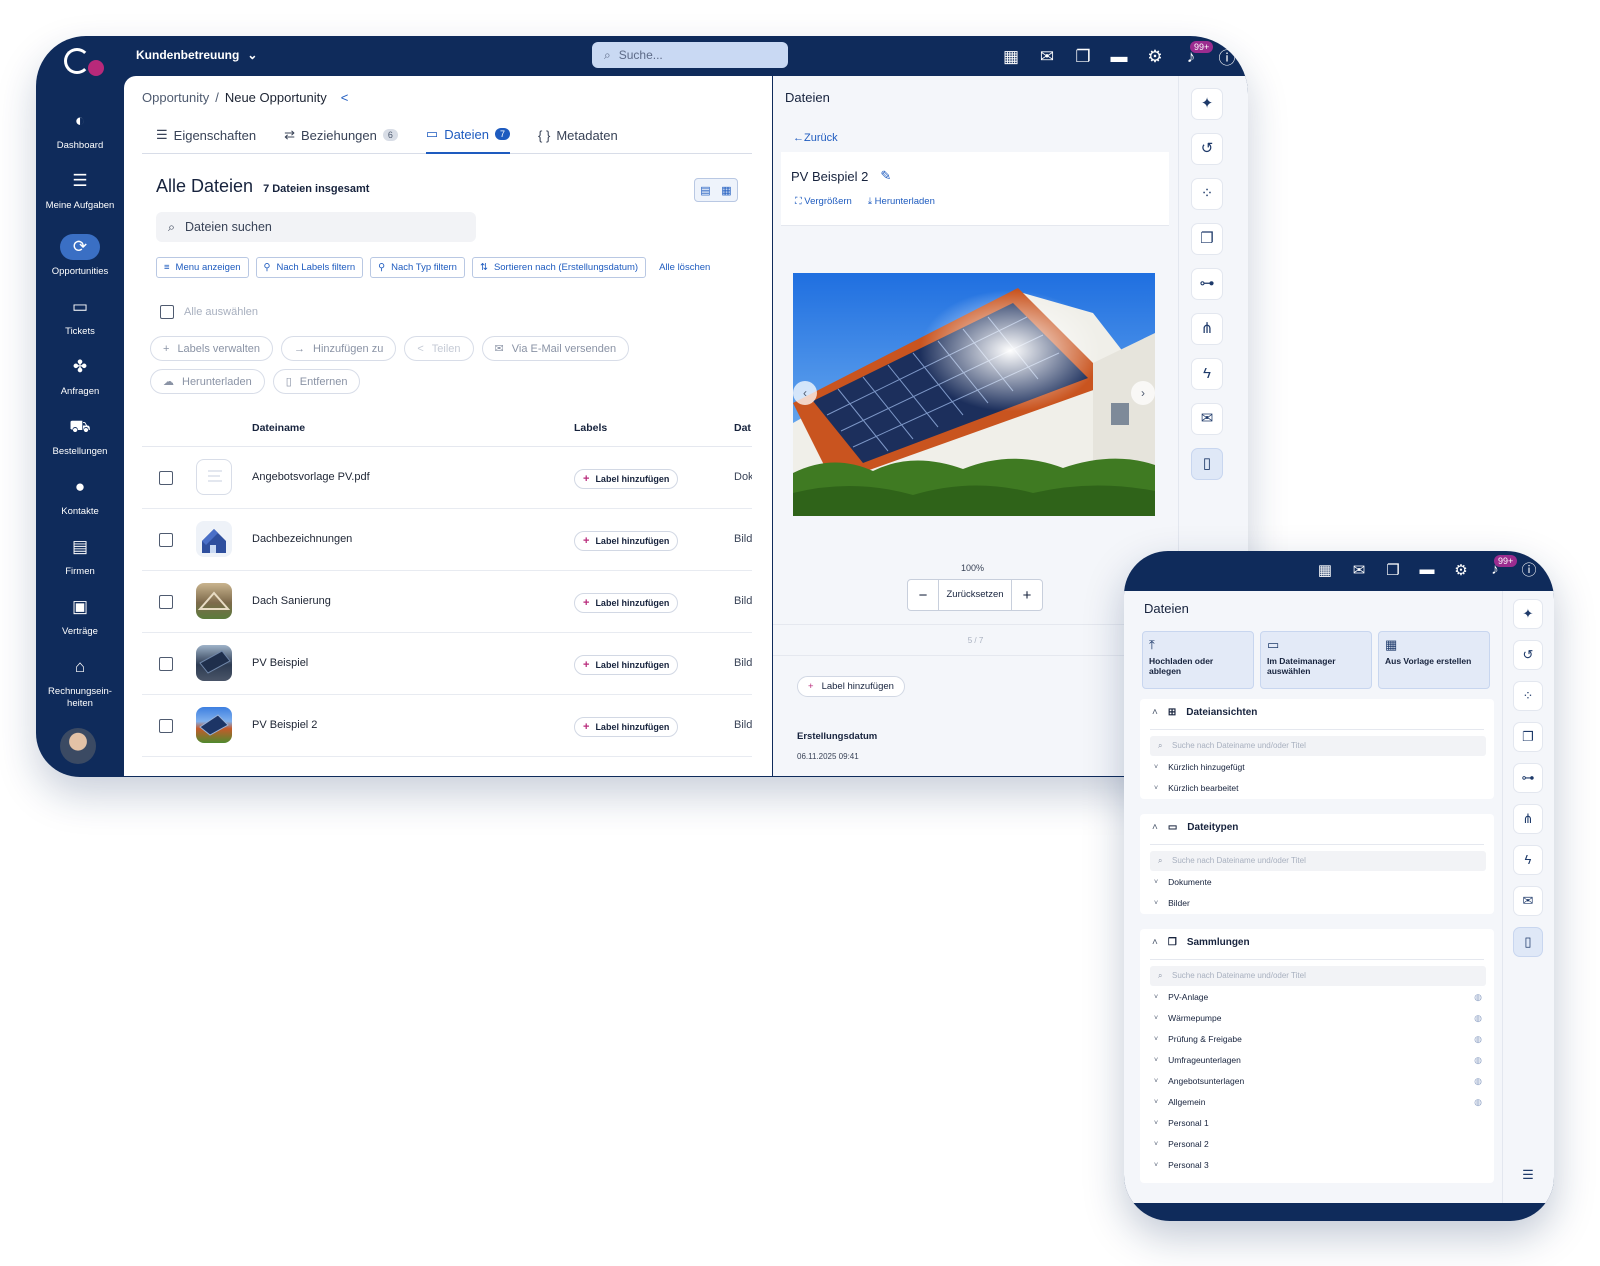  What do you see at coordinates (447, 726) in the screenshot?
I see `table-row: PV Beispiel 2 + Label hinzufügen Bild` at bounding box center [447, 726].